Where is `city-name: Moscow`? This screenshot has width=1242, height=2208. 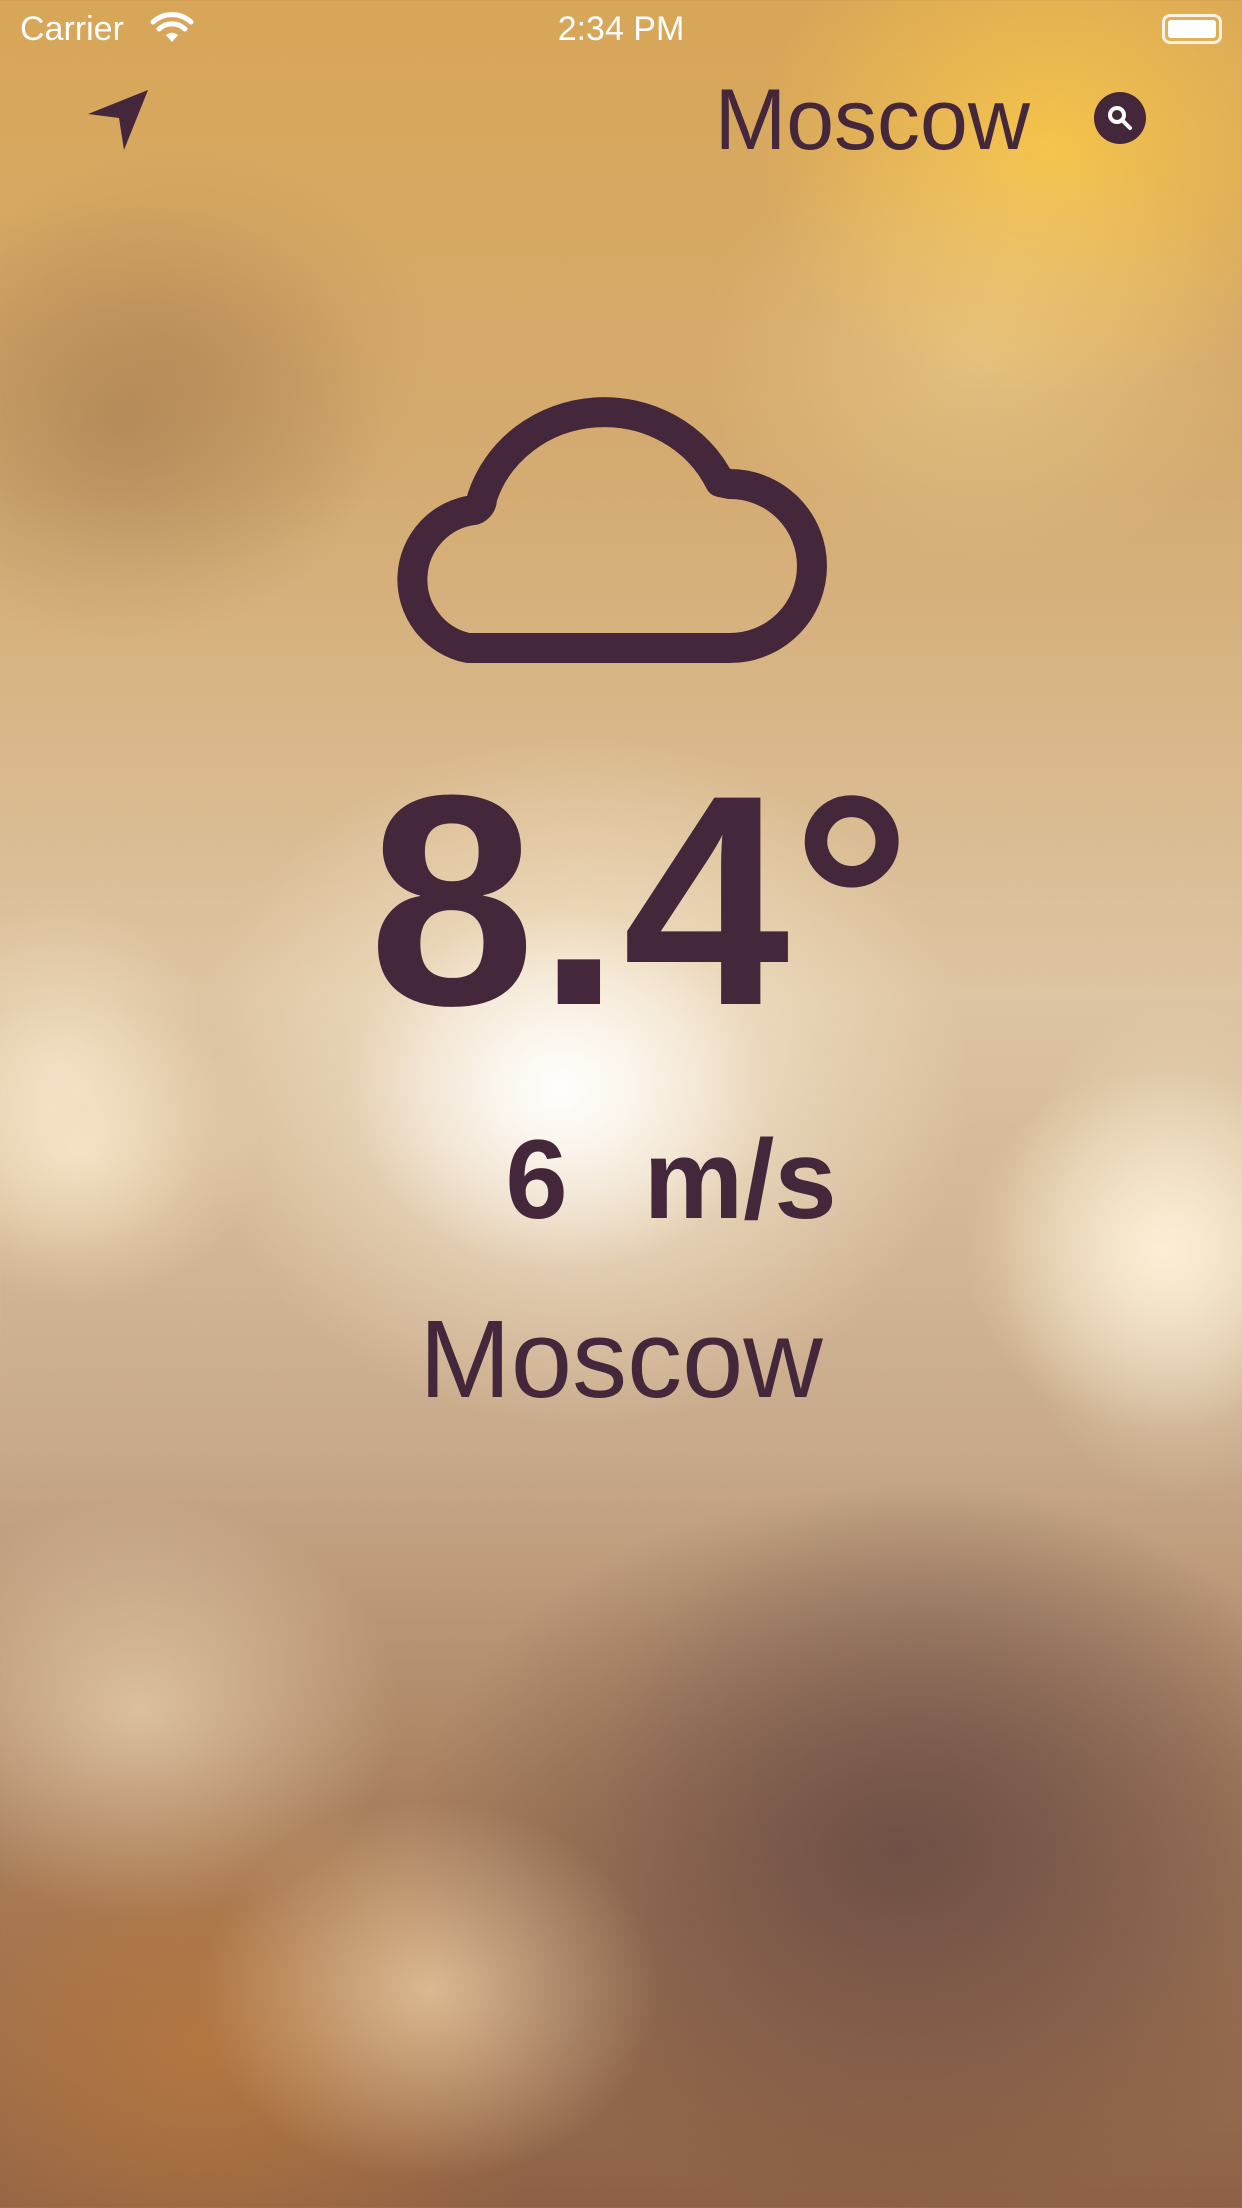 city-name: Moscow is located at coordinates (621, 1359).